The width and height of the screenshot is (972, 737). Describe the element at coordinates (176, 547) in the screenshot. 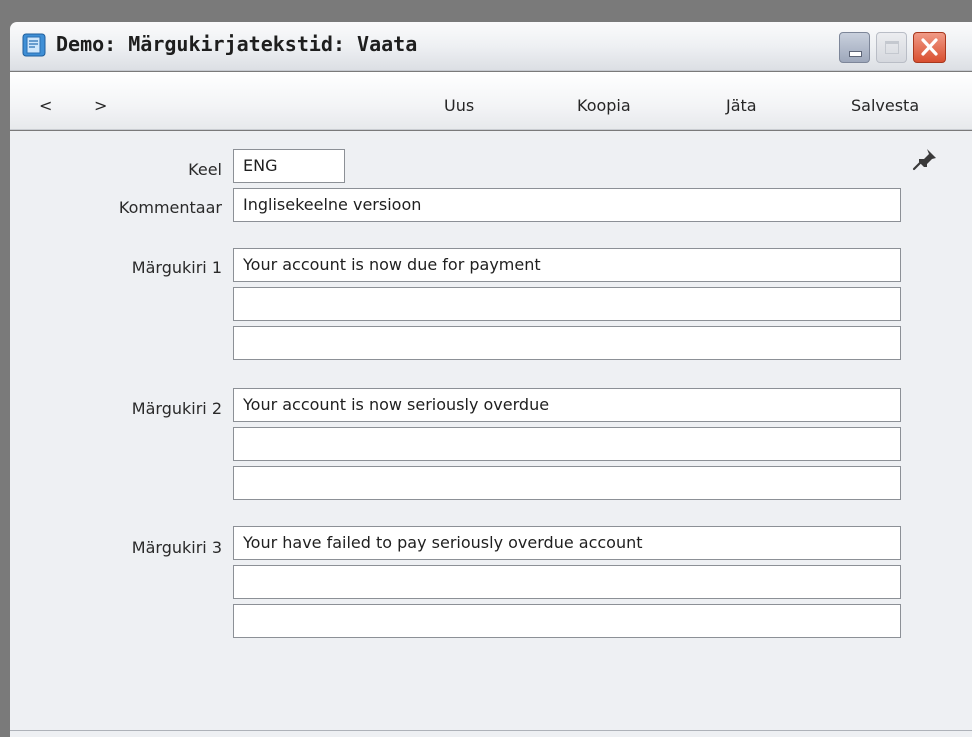

I see `notice-3-label: Märgukiri 3` at that location.